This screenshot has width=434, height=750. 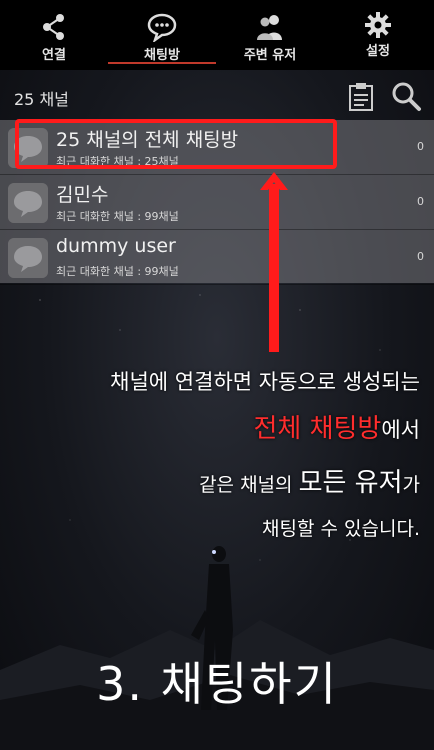 I want to click on chat-bubble-icon, so click(x=162, y=27).